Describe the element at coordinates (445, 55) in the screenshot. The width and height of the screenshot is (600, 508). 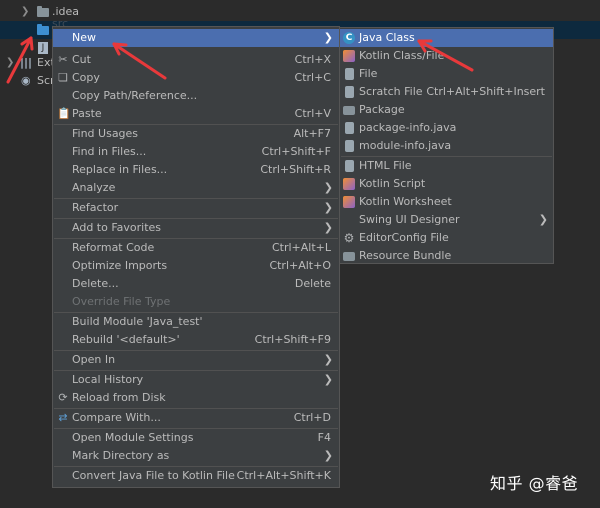
I see `annotation-arrow-java-class` at that location.